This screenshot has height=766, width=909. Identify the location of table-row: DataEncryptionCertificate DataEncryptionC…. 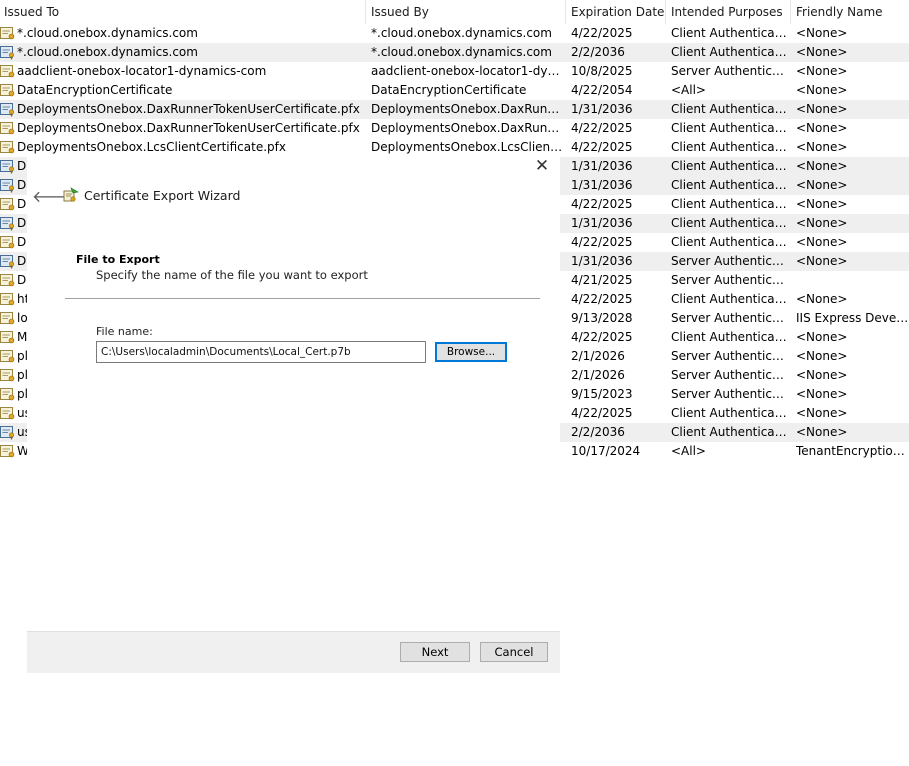
(454, 90).